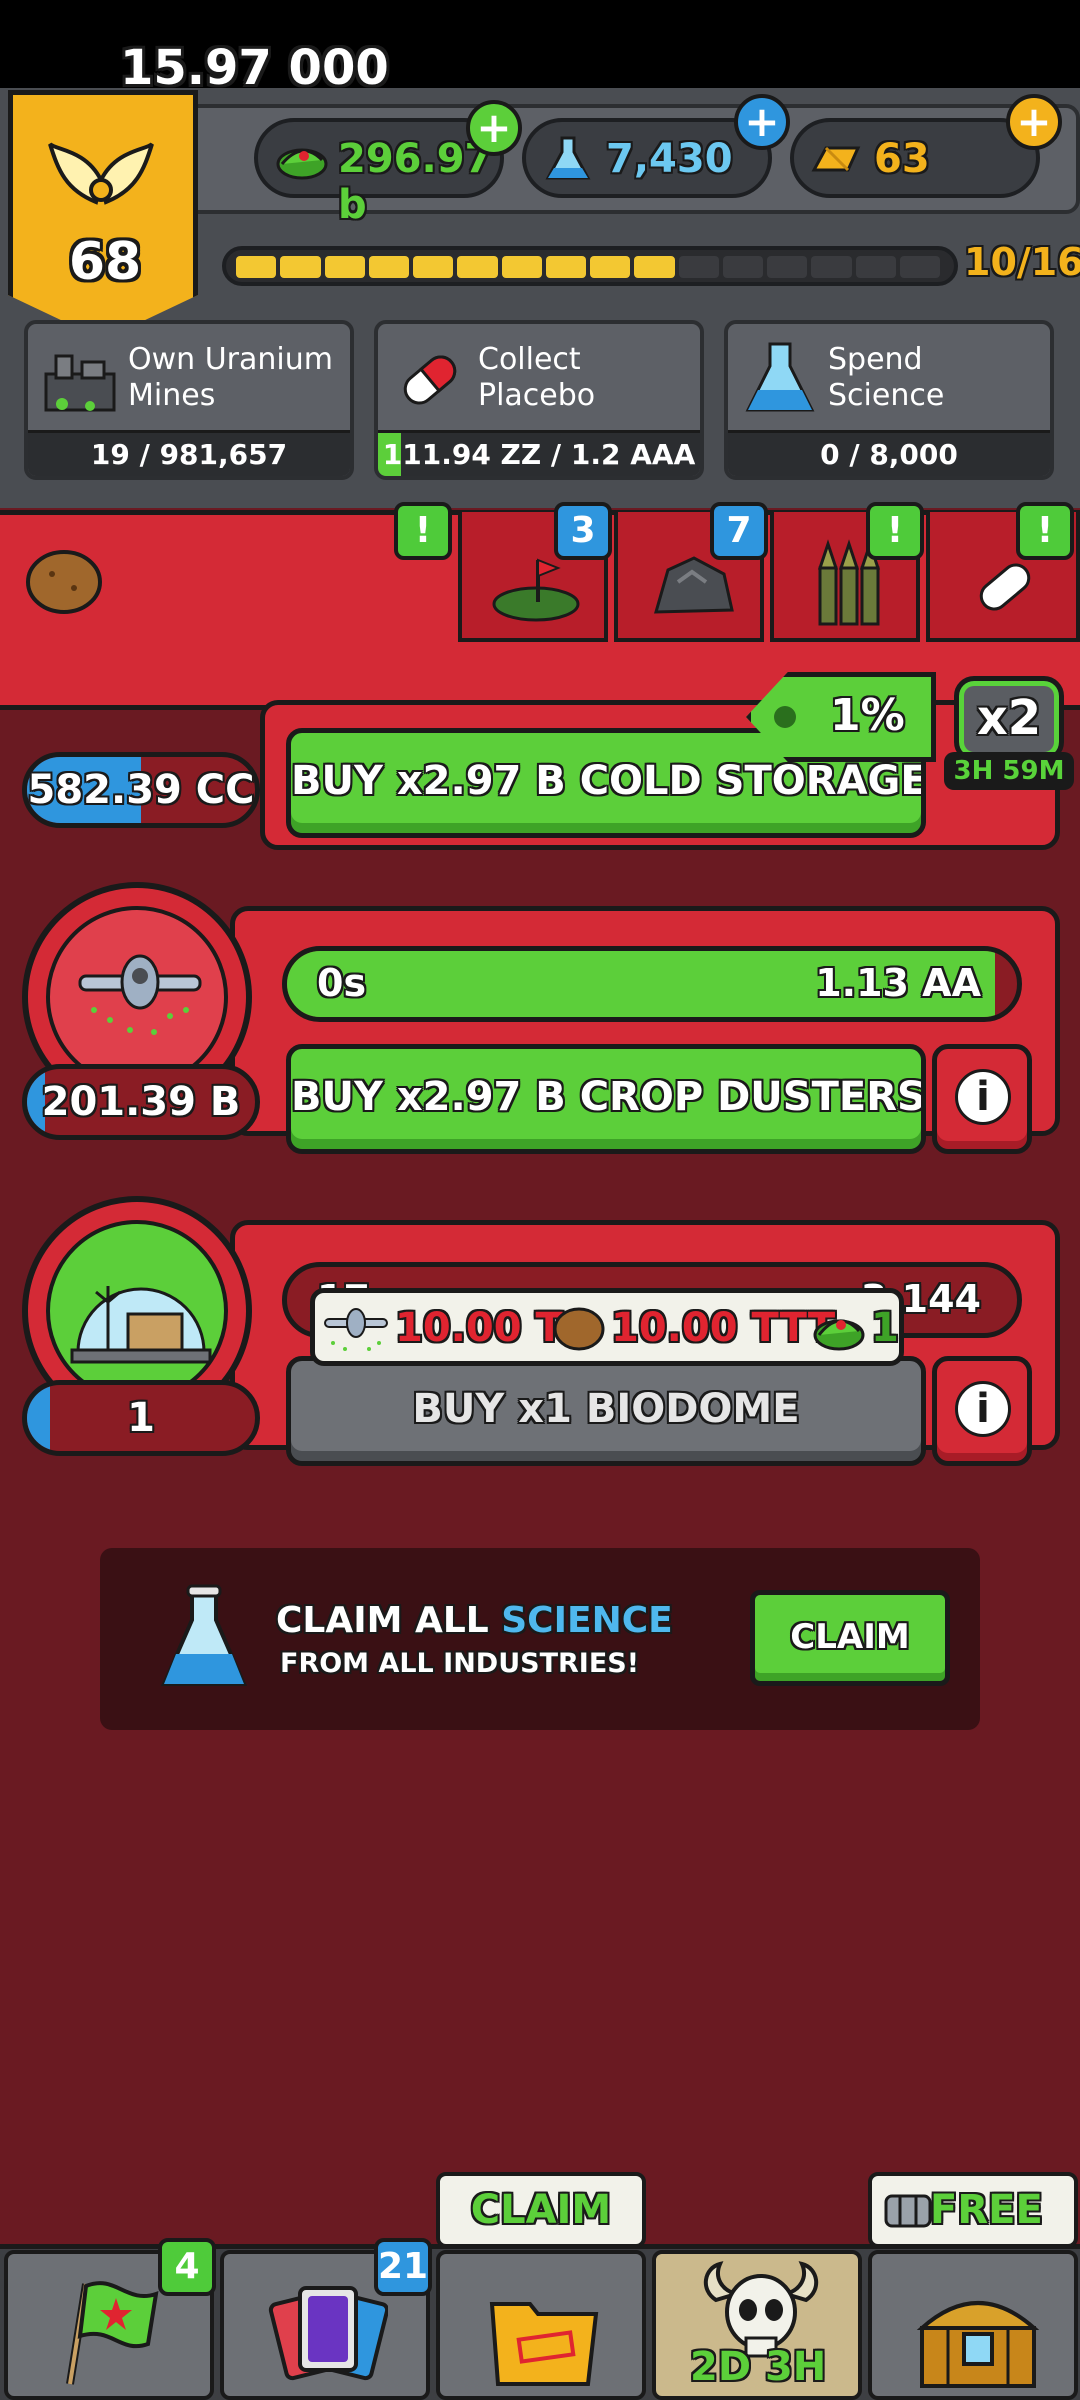 The image size is (1080, 2400). I want to click on goal-uranium-mines: Own Uranium Mines 19 / 981,657, so click(189, 400).